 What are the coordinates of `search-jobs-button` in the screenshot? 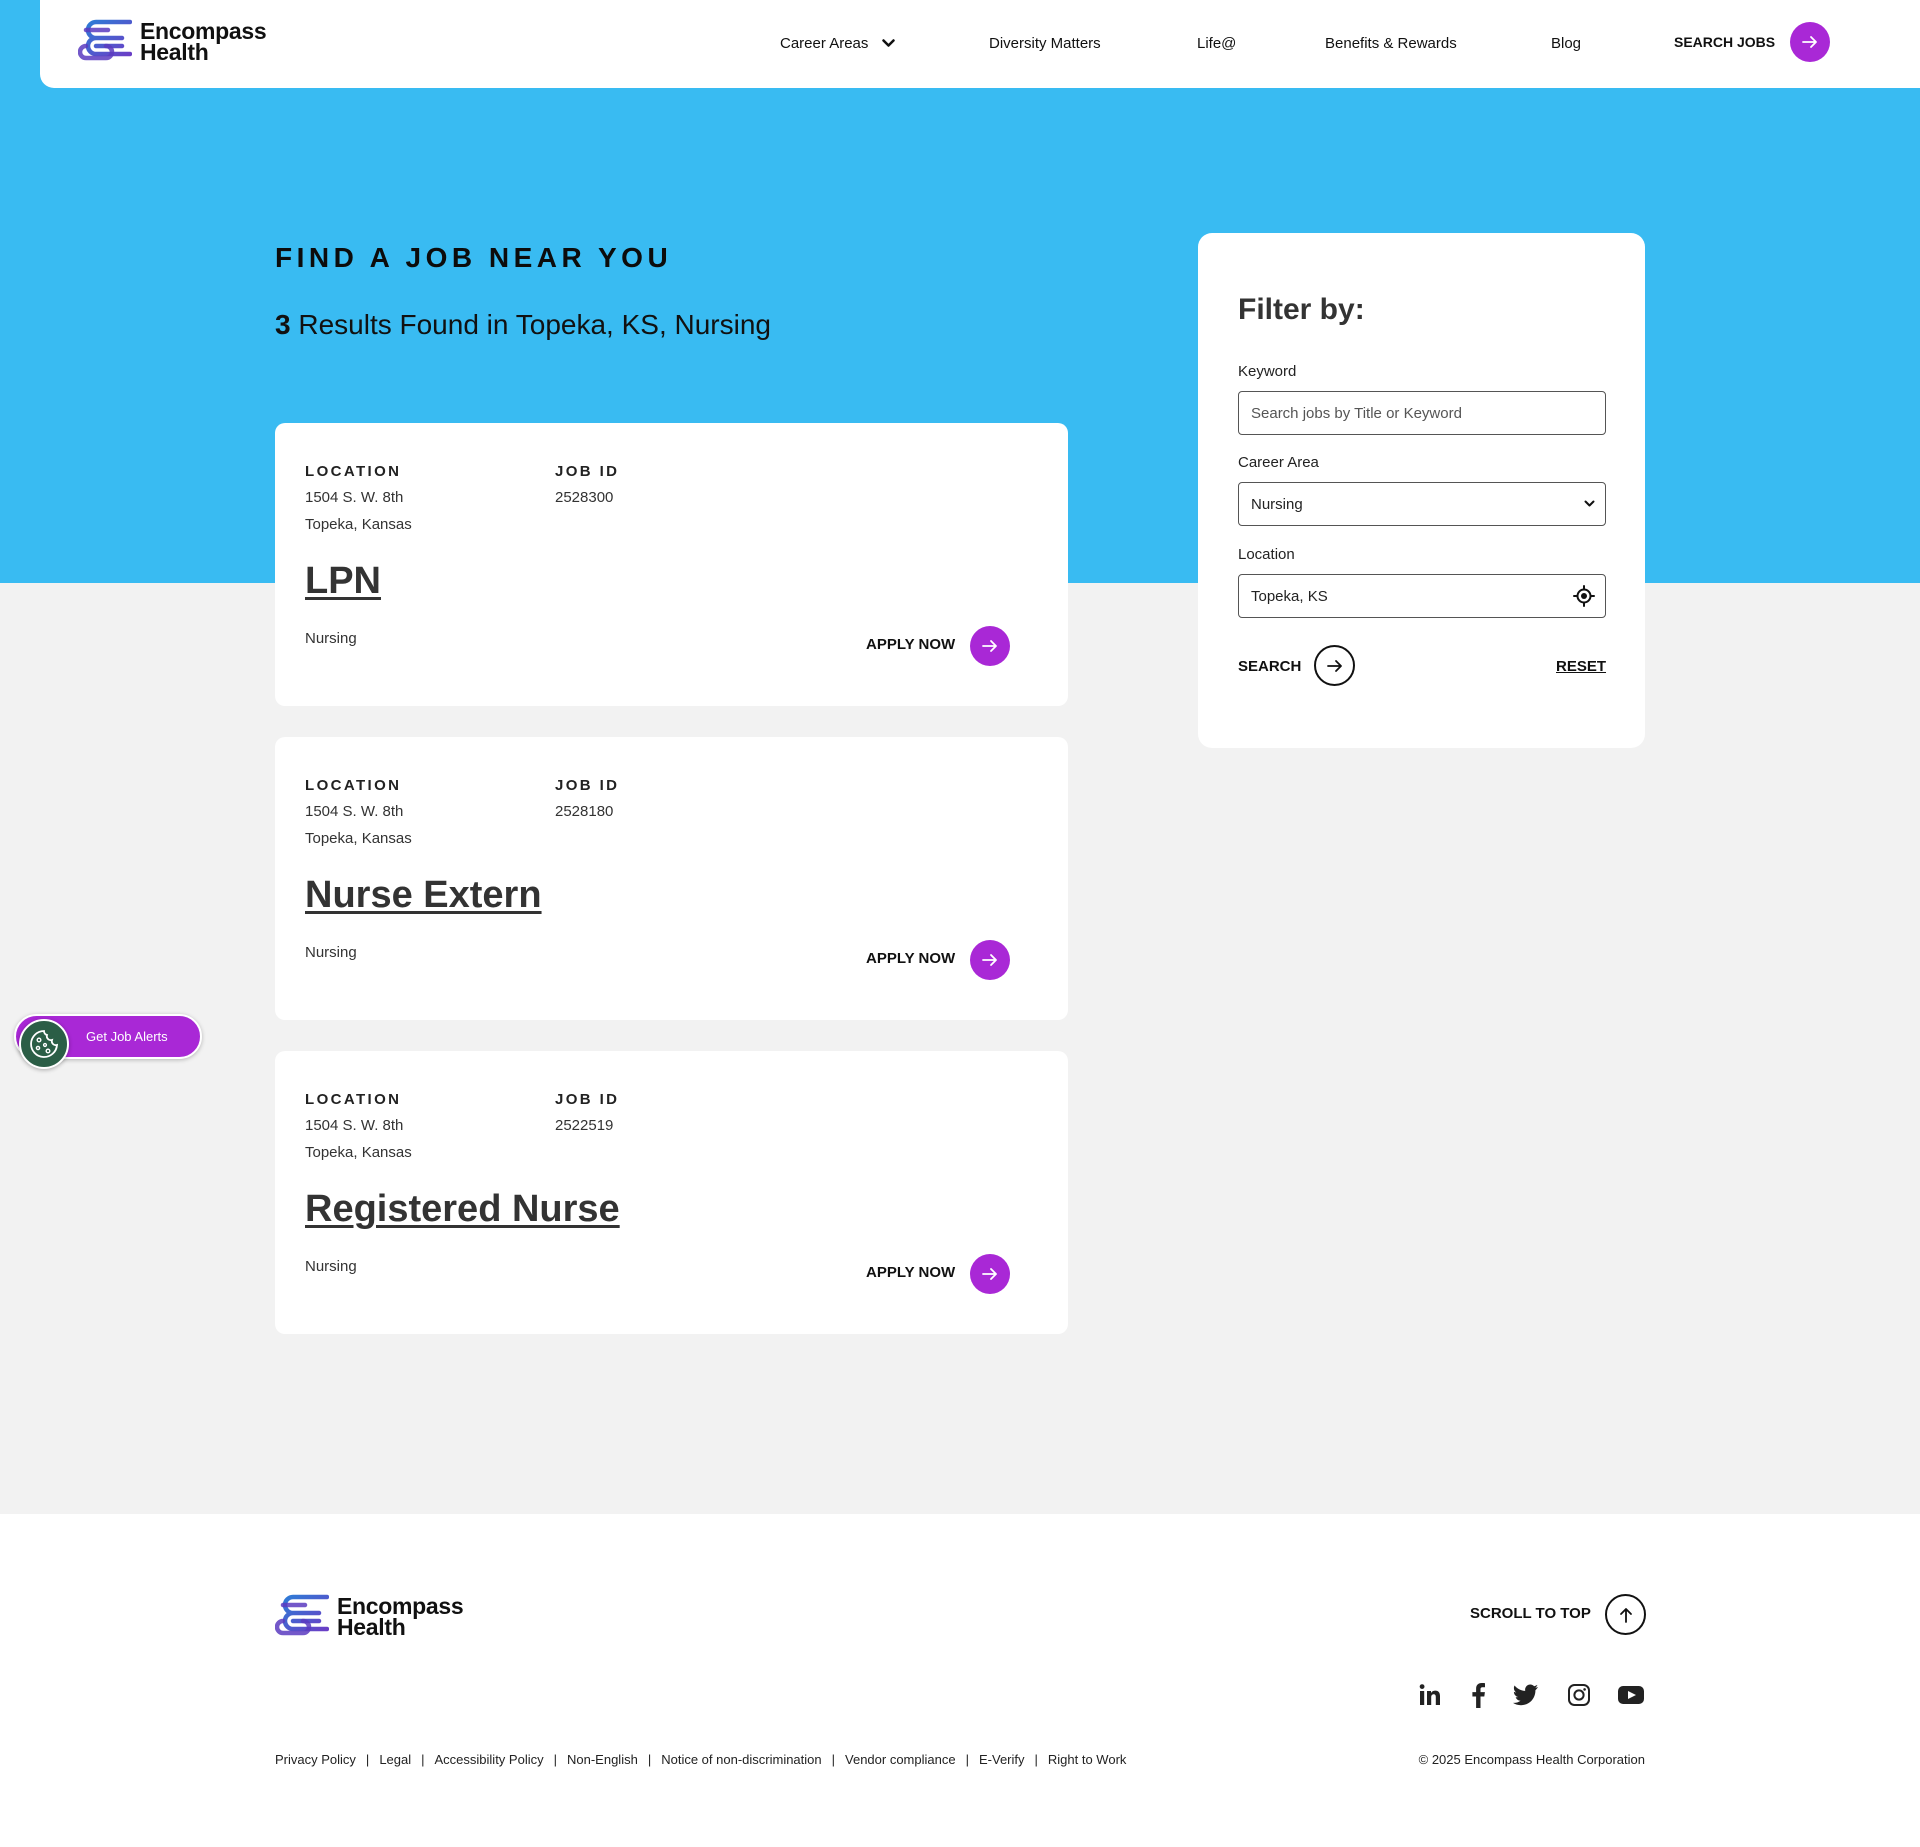 It's located at (1810, 42).